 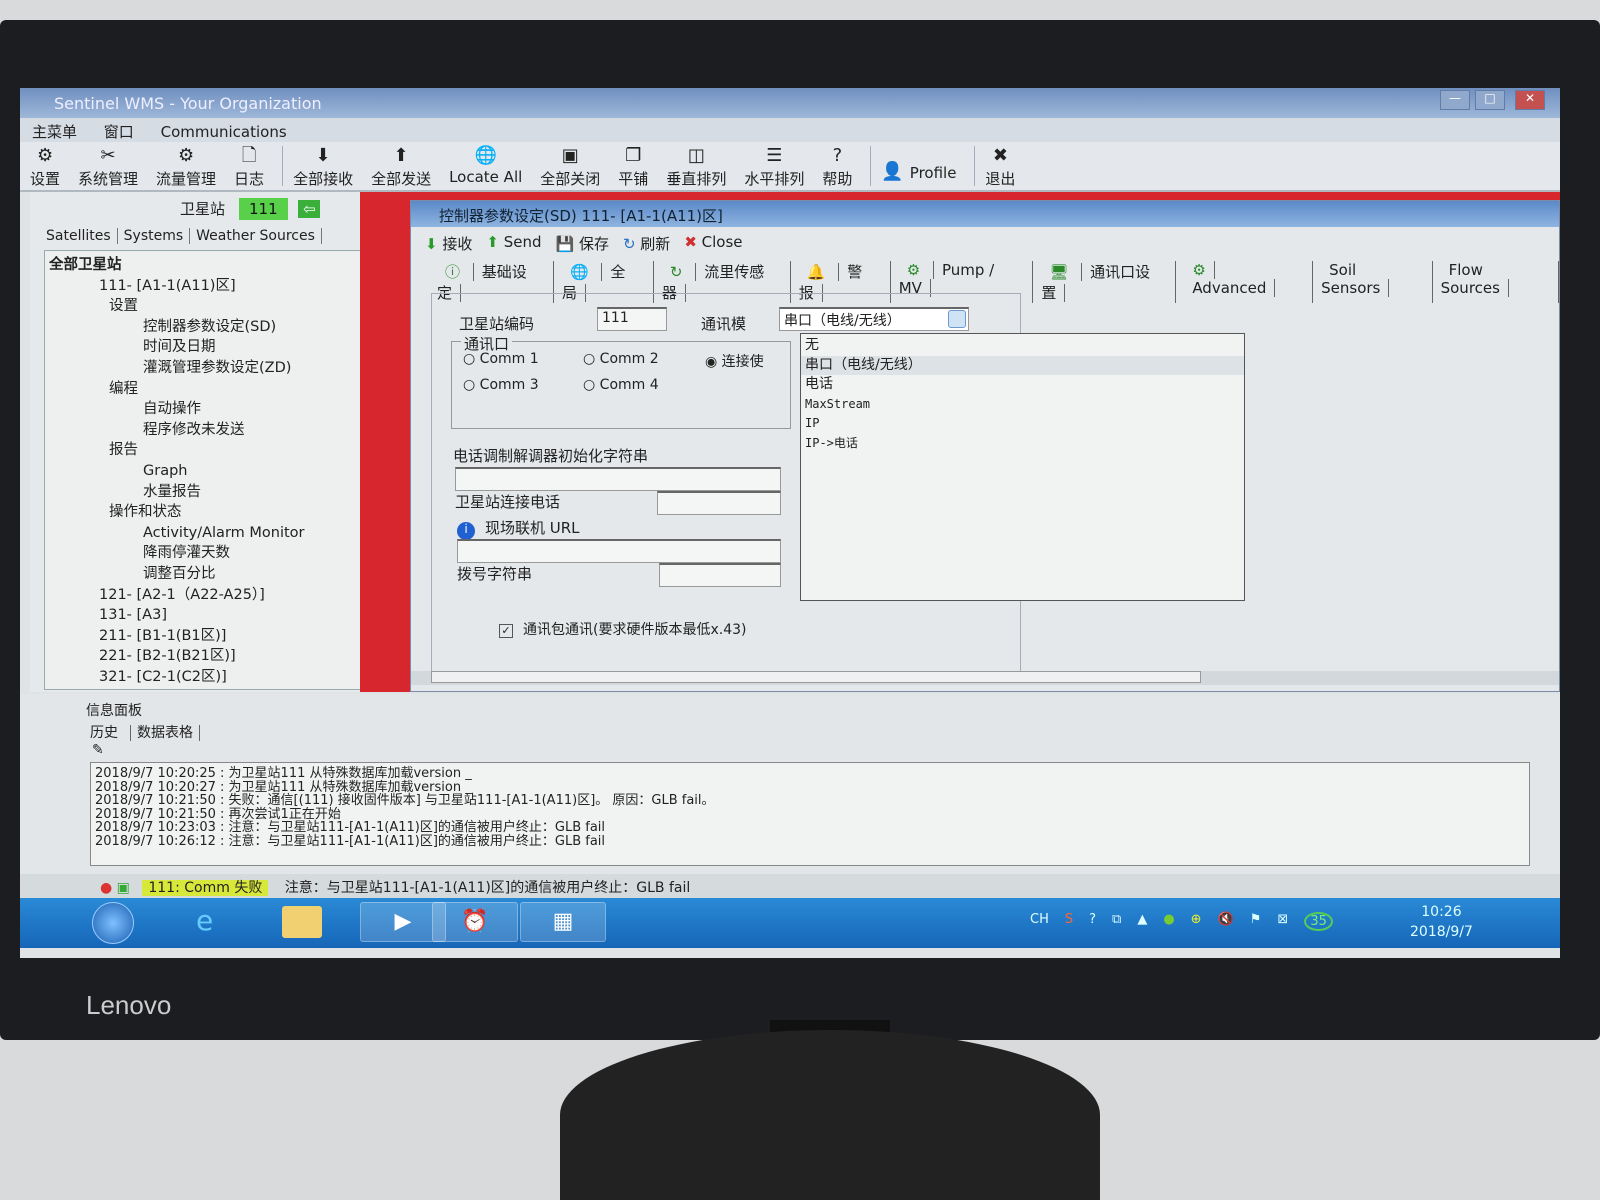 What do you see at coordinates (918, 166) in the screenshot?
I see `toolbar-user-button: 👤 Profile` at bounding box center [918, 166].